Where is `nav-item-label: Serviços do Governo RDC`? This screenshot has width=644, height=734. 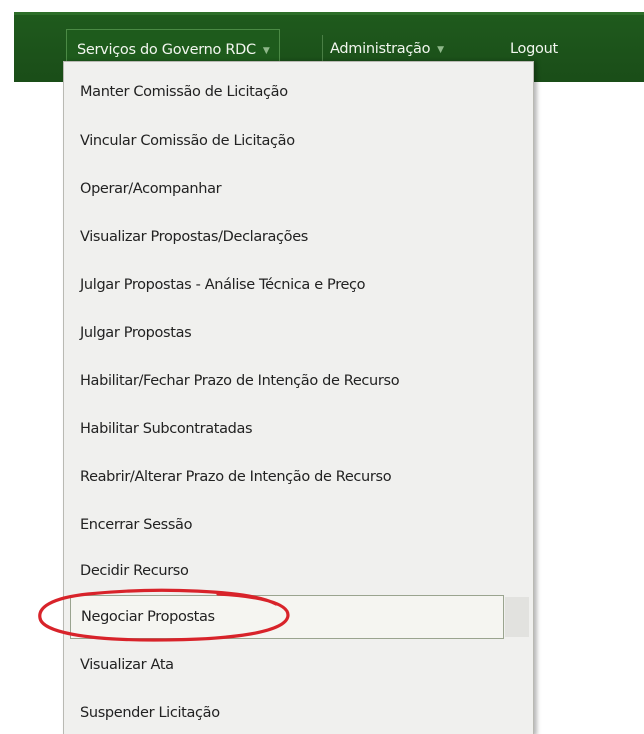 nav-item-label: Serviços do Governo RDC is located at coordinates (166, 50).